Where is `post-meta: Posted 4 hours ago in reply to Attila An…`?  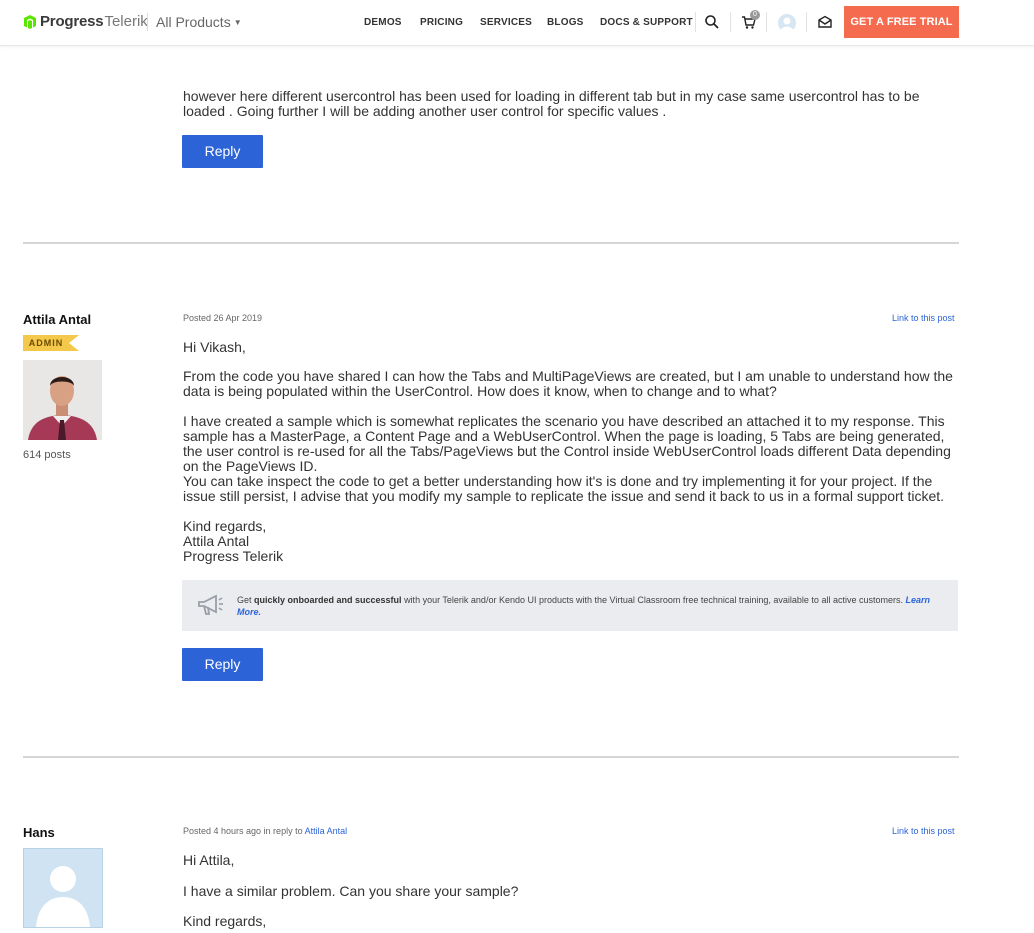 post-meta: Posted 4 hours ago in reply to Attila An… is located at coordinates (265, 831).